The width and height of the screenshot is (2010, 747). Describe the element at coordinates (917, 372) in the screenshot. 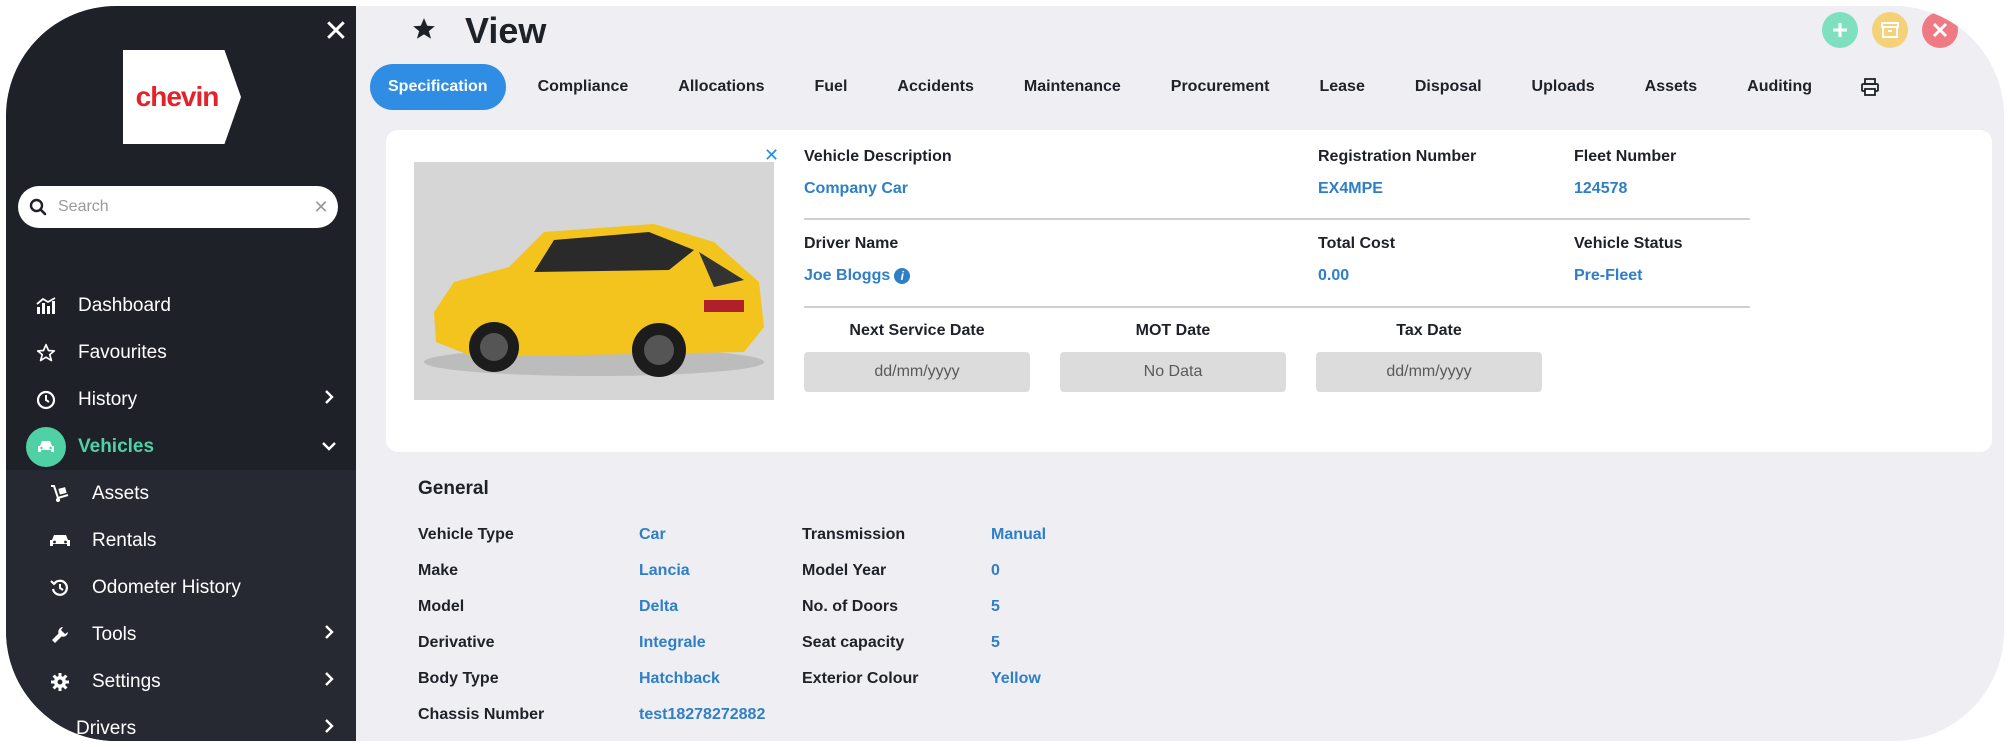

I see `next-service-date-field: dd/mm/yyyy` at that location.